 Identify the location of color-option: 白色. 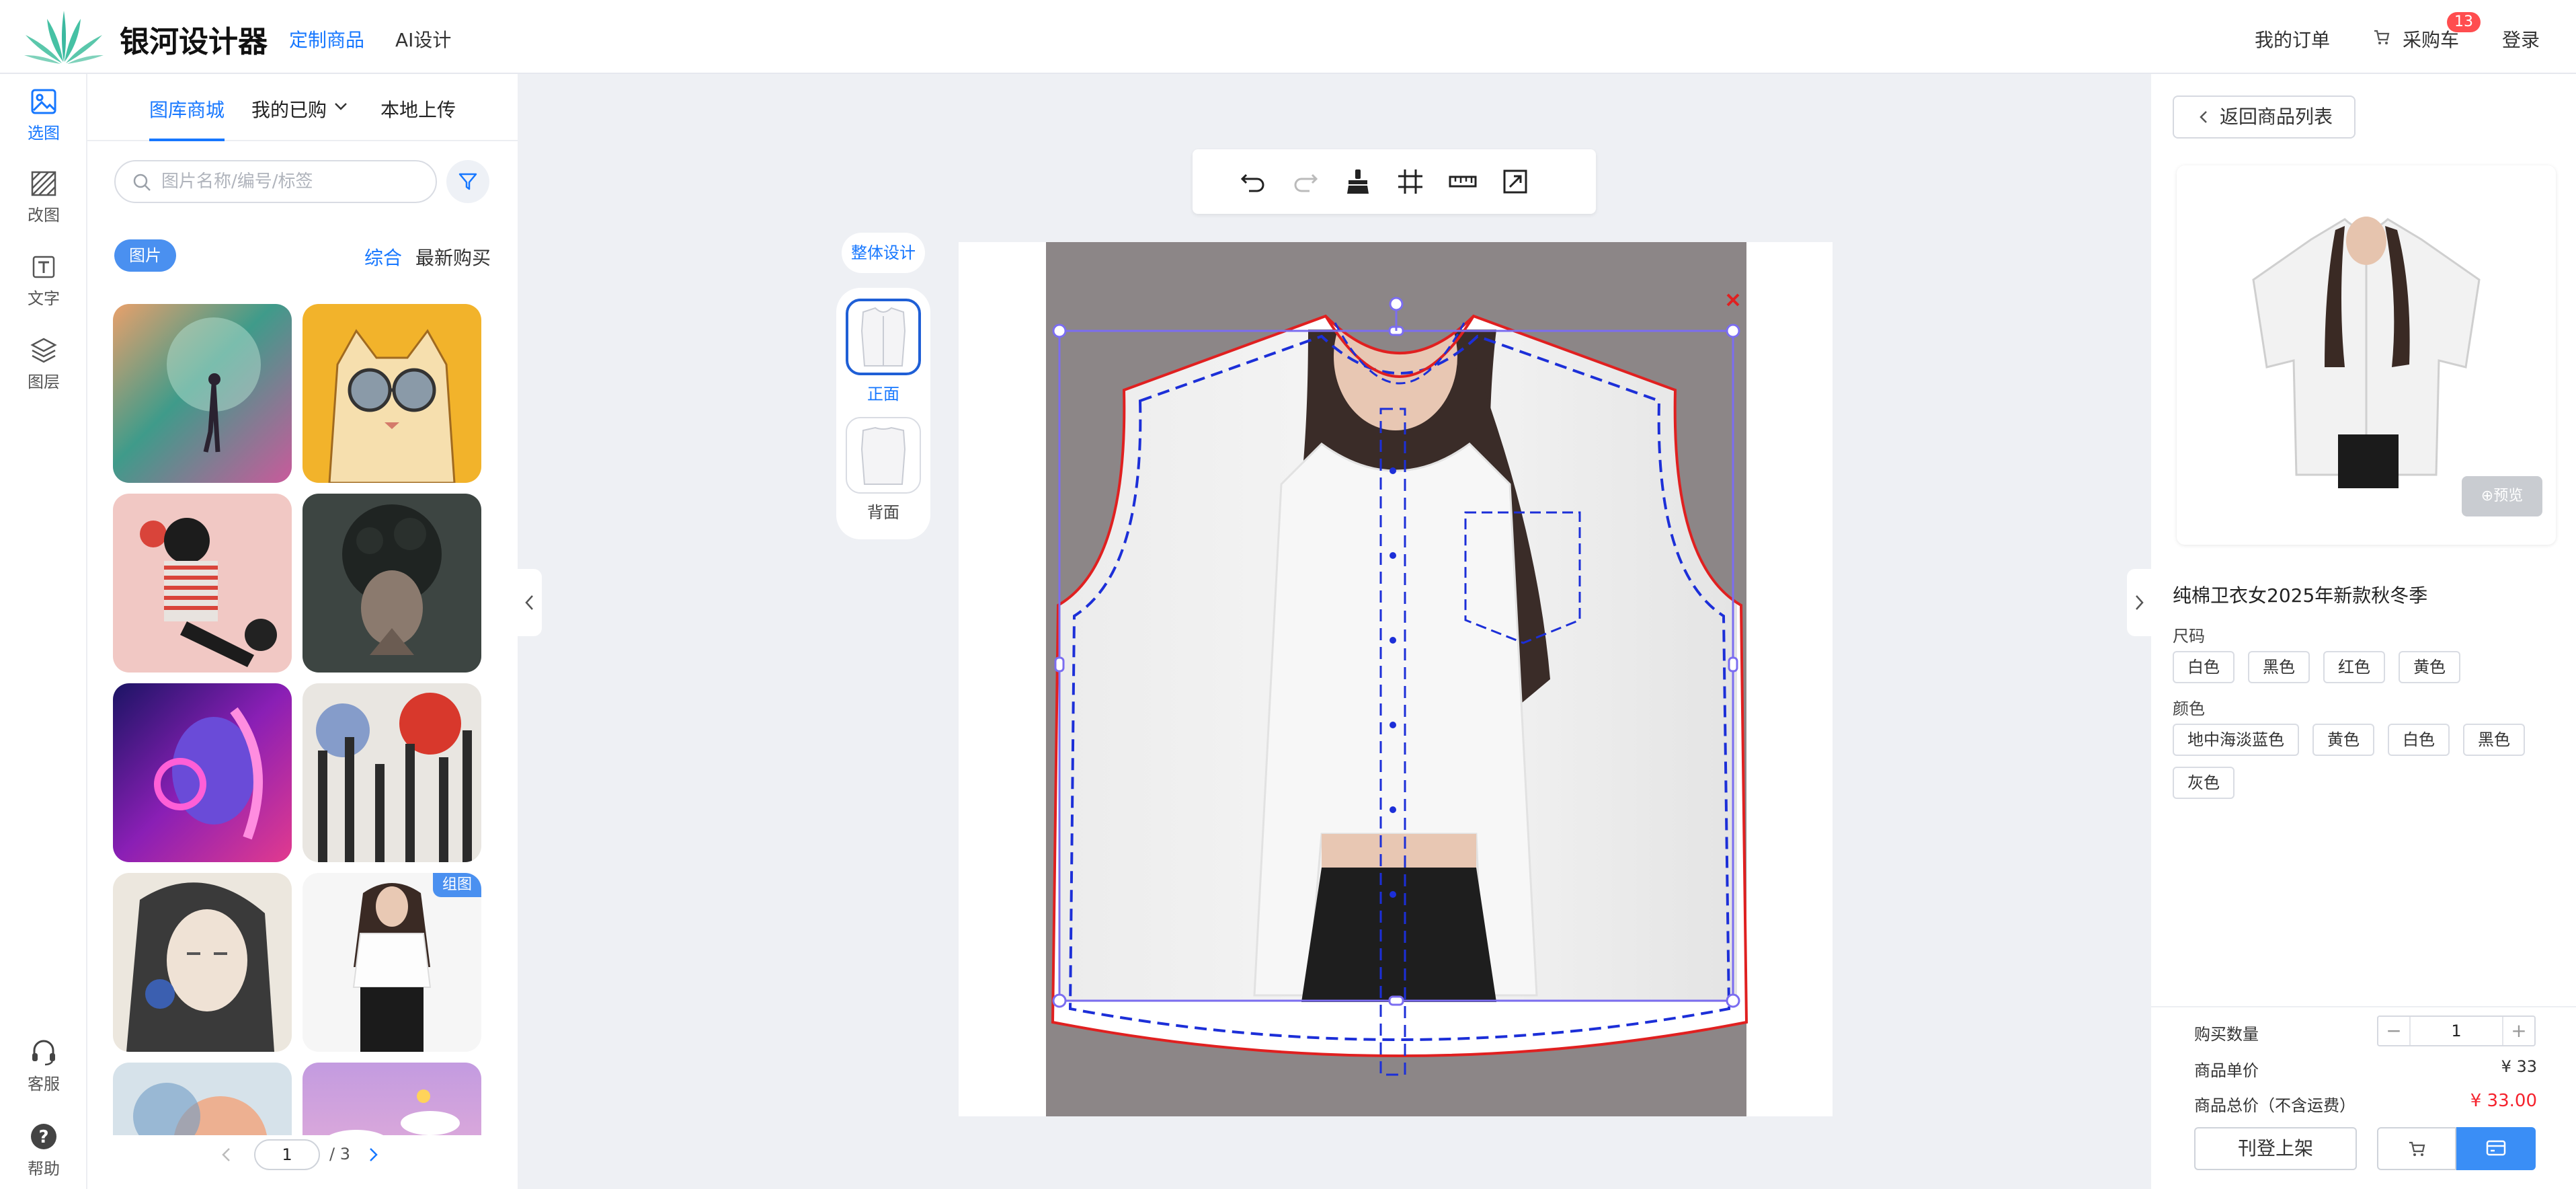
(2419, 740).